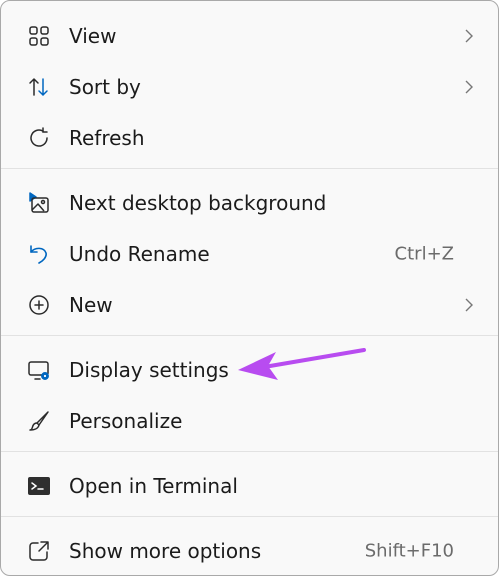 This screenshot has height=578, width=501. I want to click on next-background-icon, so click(39, 203).